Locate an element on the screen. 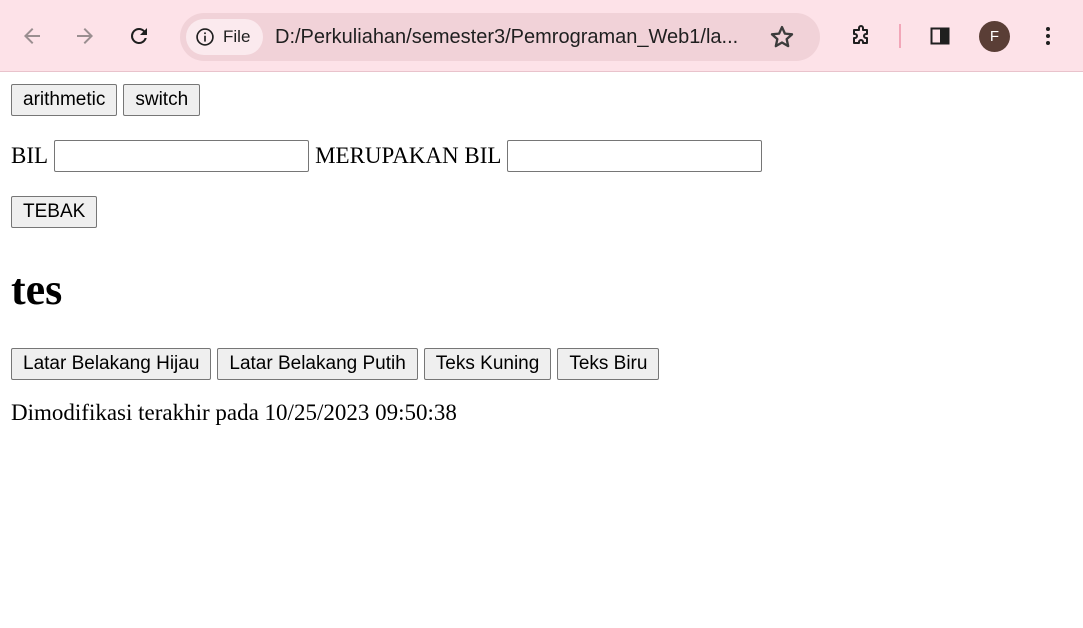  submit-row: TEBAK is located at coordinates (55, 212).